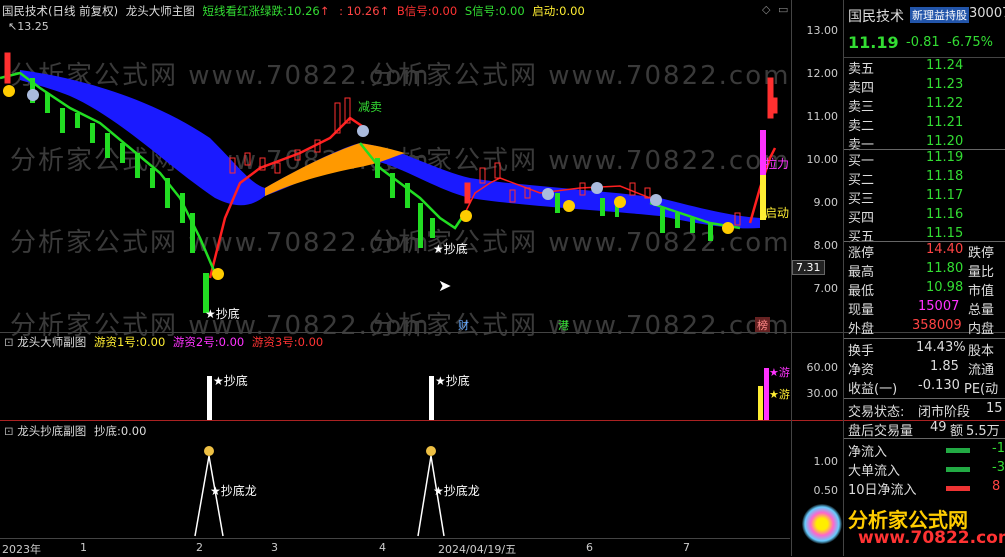 The width and height of the screenshot is (1005, 557). What do you see at coordinates (395, 547) in the screenshot?
I see `x-axis: 2023年 1 2 3 4 2024/04/19/五 6 7` at bounding box center [395, 547].